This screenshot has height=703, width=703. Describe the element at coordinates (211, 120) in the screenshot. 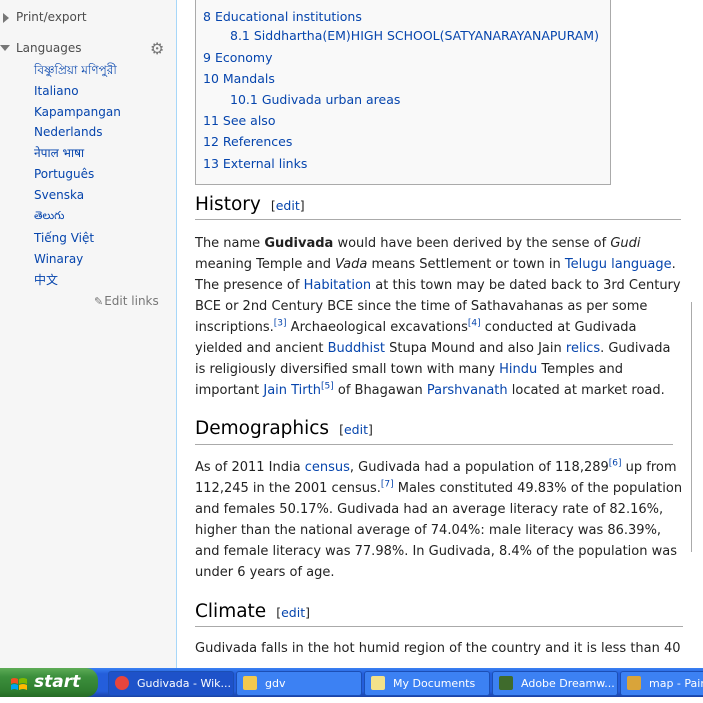

I see `toc-number: 11` at that location.